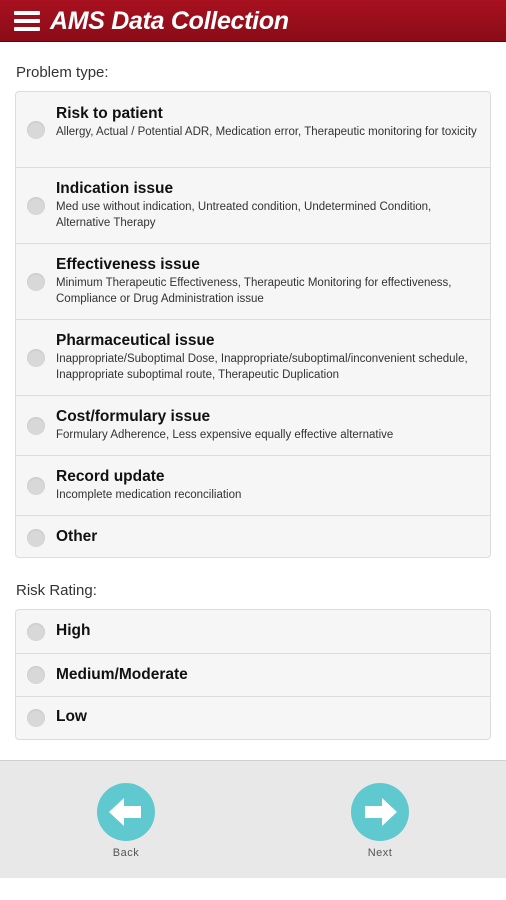 The height and width of the screenshot is (900, 506). Describe the element at coordinates (56, 590) in the screenshot. I see `risk-rating-label: Risk Rating:` at that location.